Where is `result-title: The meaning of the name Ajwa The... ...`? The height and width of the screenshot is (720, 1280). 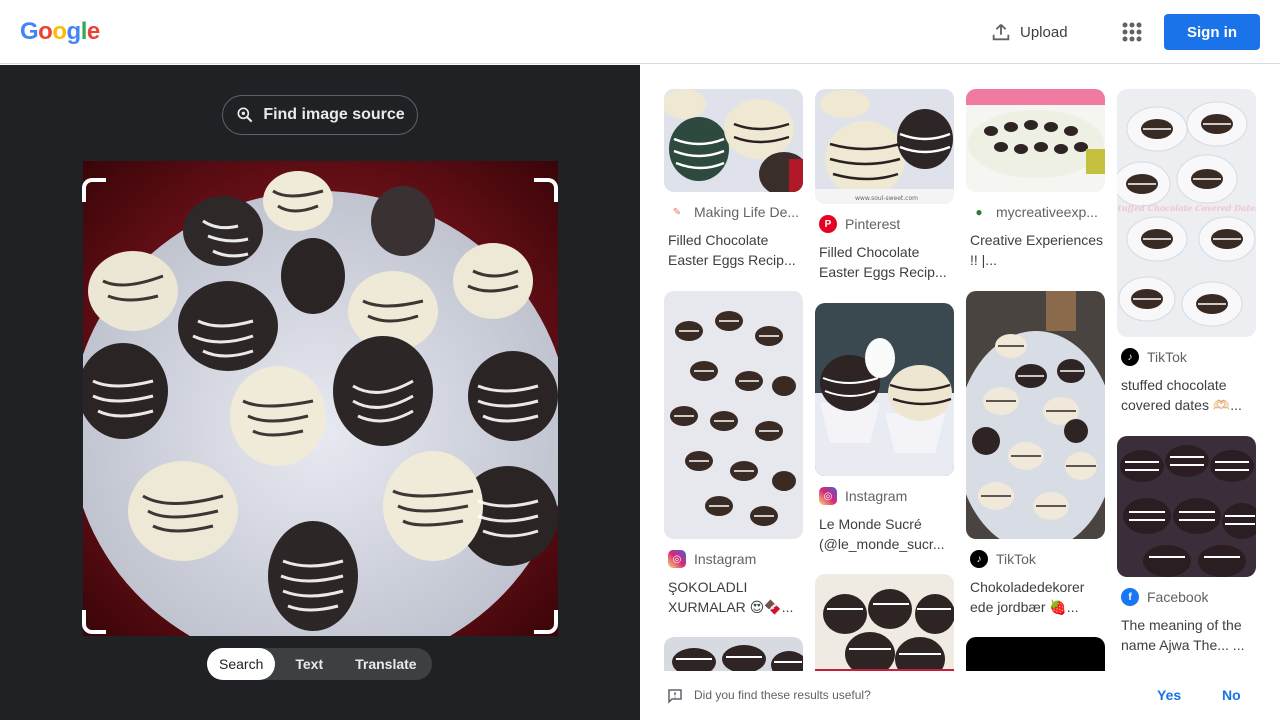 result-title: The meaning of the name Ajwa The... ... is located at coordinates (1186, 635).